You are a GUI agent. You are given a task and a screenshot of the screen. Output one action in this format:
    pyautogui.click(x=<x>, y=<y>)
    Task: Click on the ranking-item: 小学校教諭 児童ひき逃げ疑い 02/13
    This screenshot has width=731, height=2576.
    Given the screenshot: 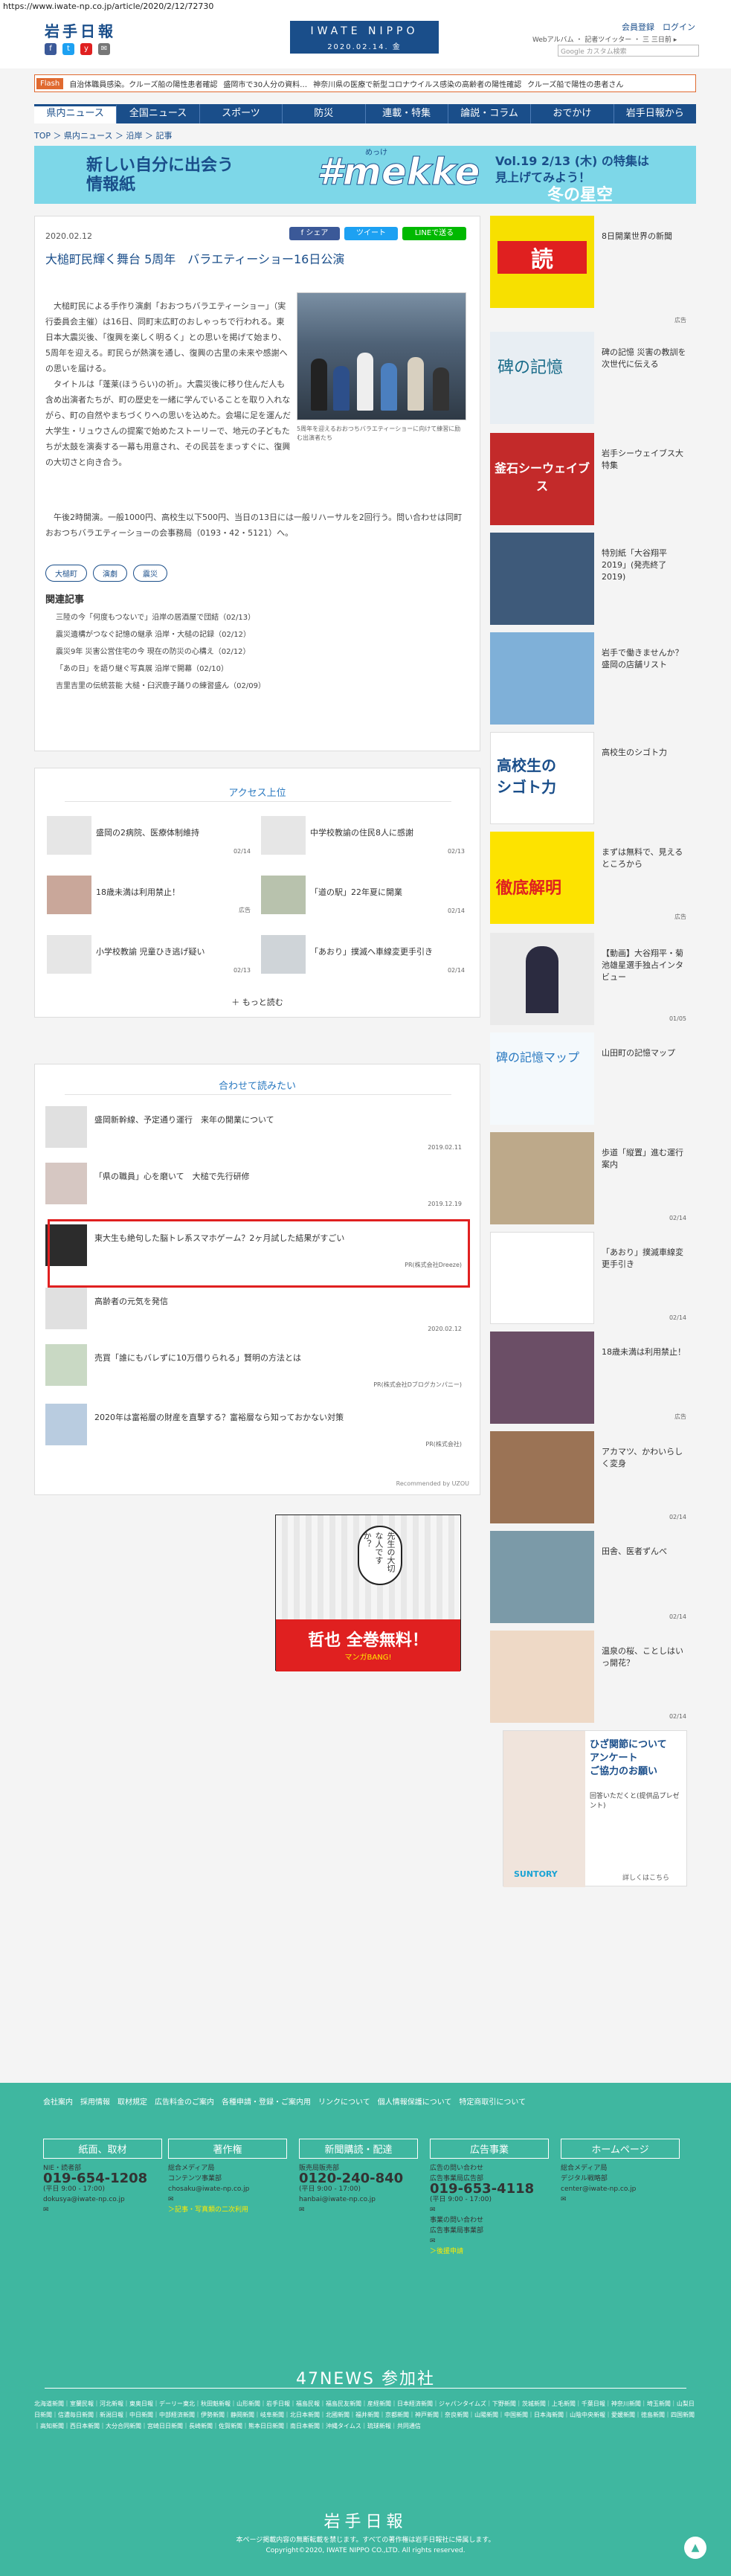 What is the action you would take?
    pyautogui.click(x=151, y=954)
    